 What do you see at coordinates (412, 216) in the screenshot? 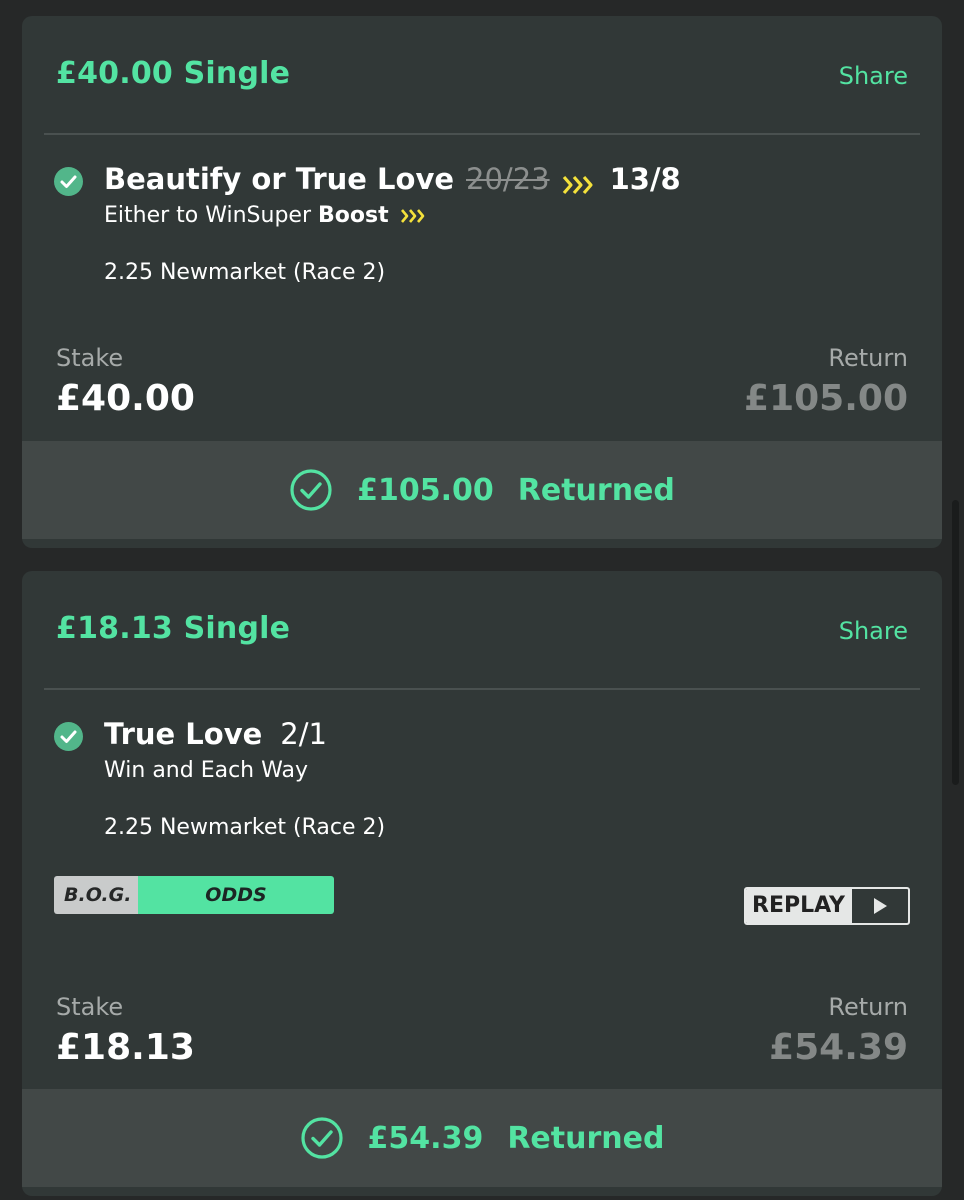
I see `boost-icon` at bounding box center [412, 216].